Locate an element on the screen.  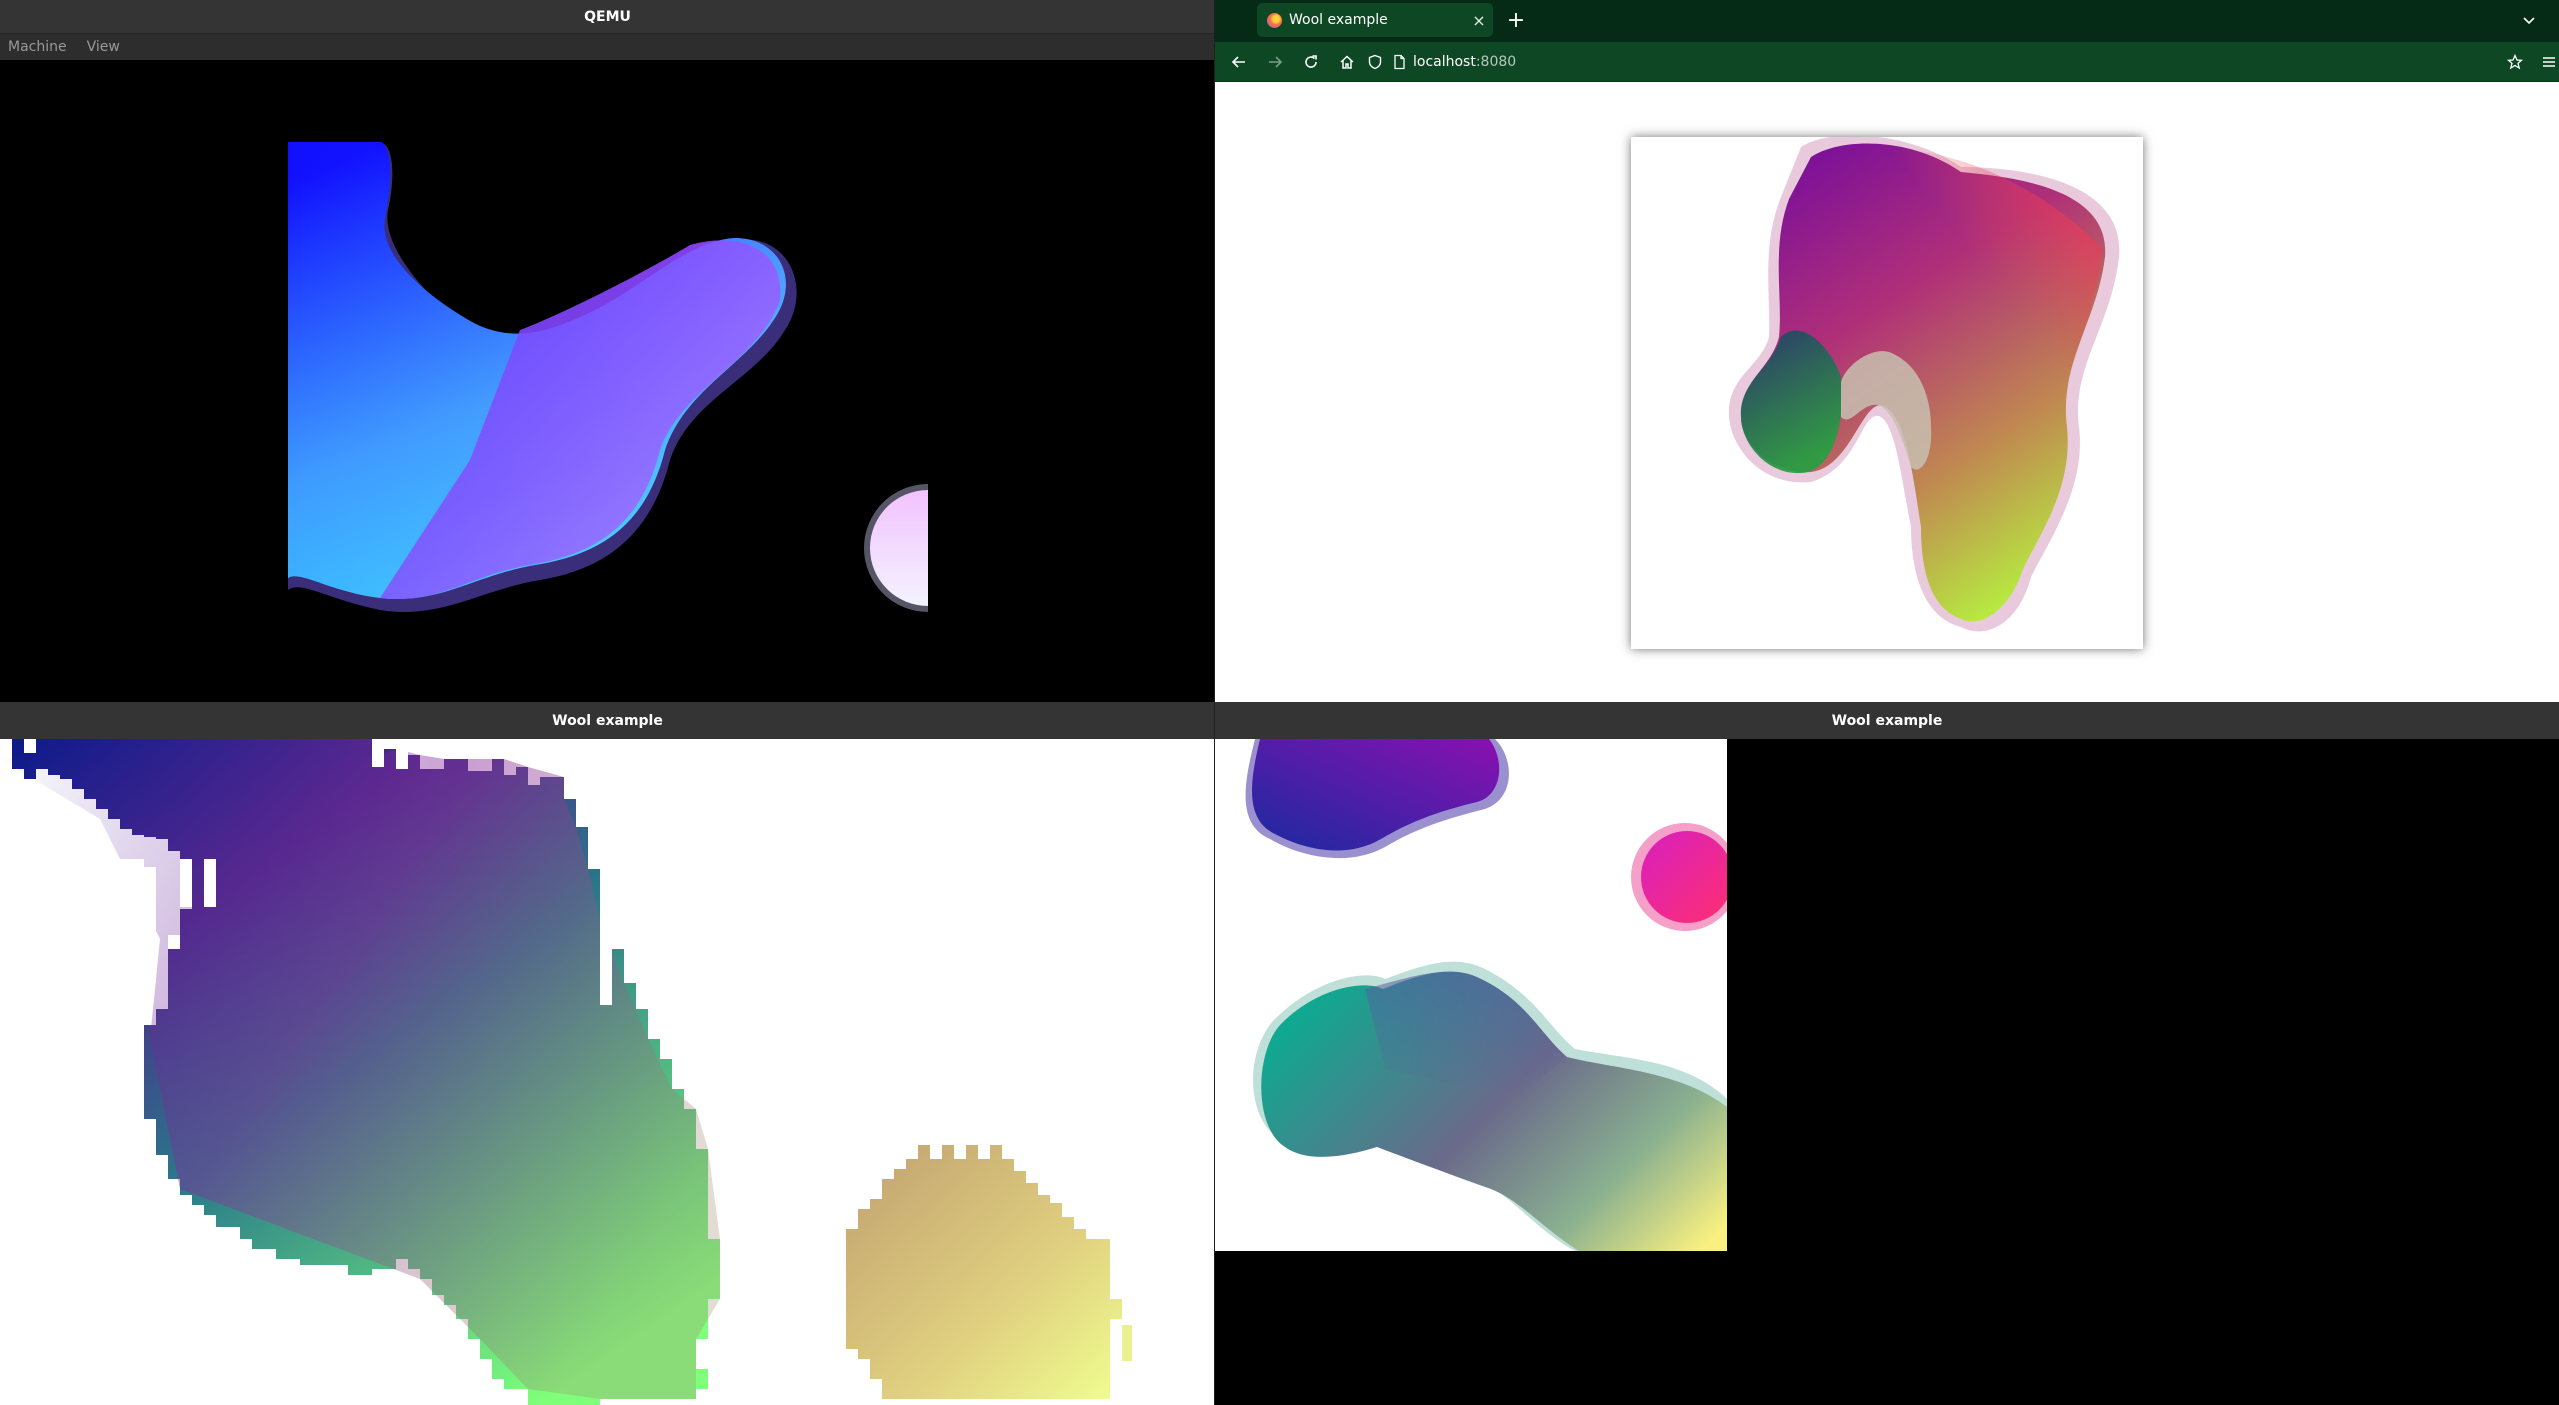
page-icon is located at coordinates (1399, 62).